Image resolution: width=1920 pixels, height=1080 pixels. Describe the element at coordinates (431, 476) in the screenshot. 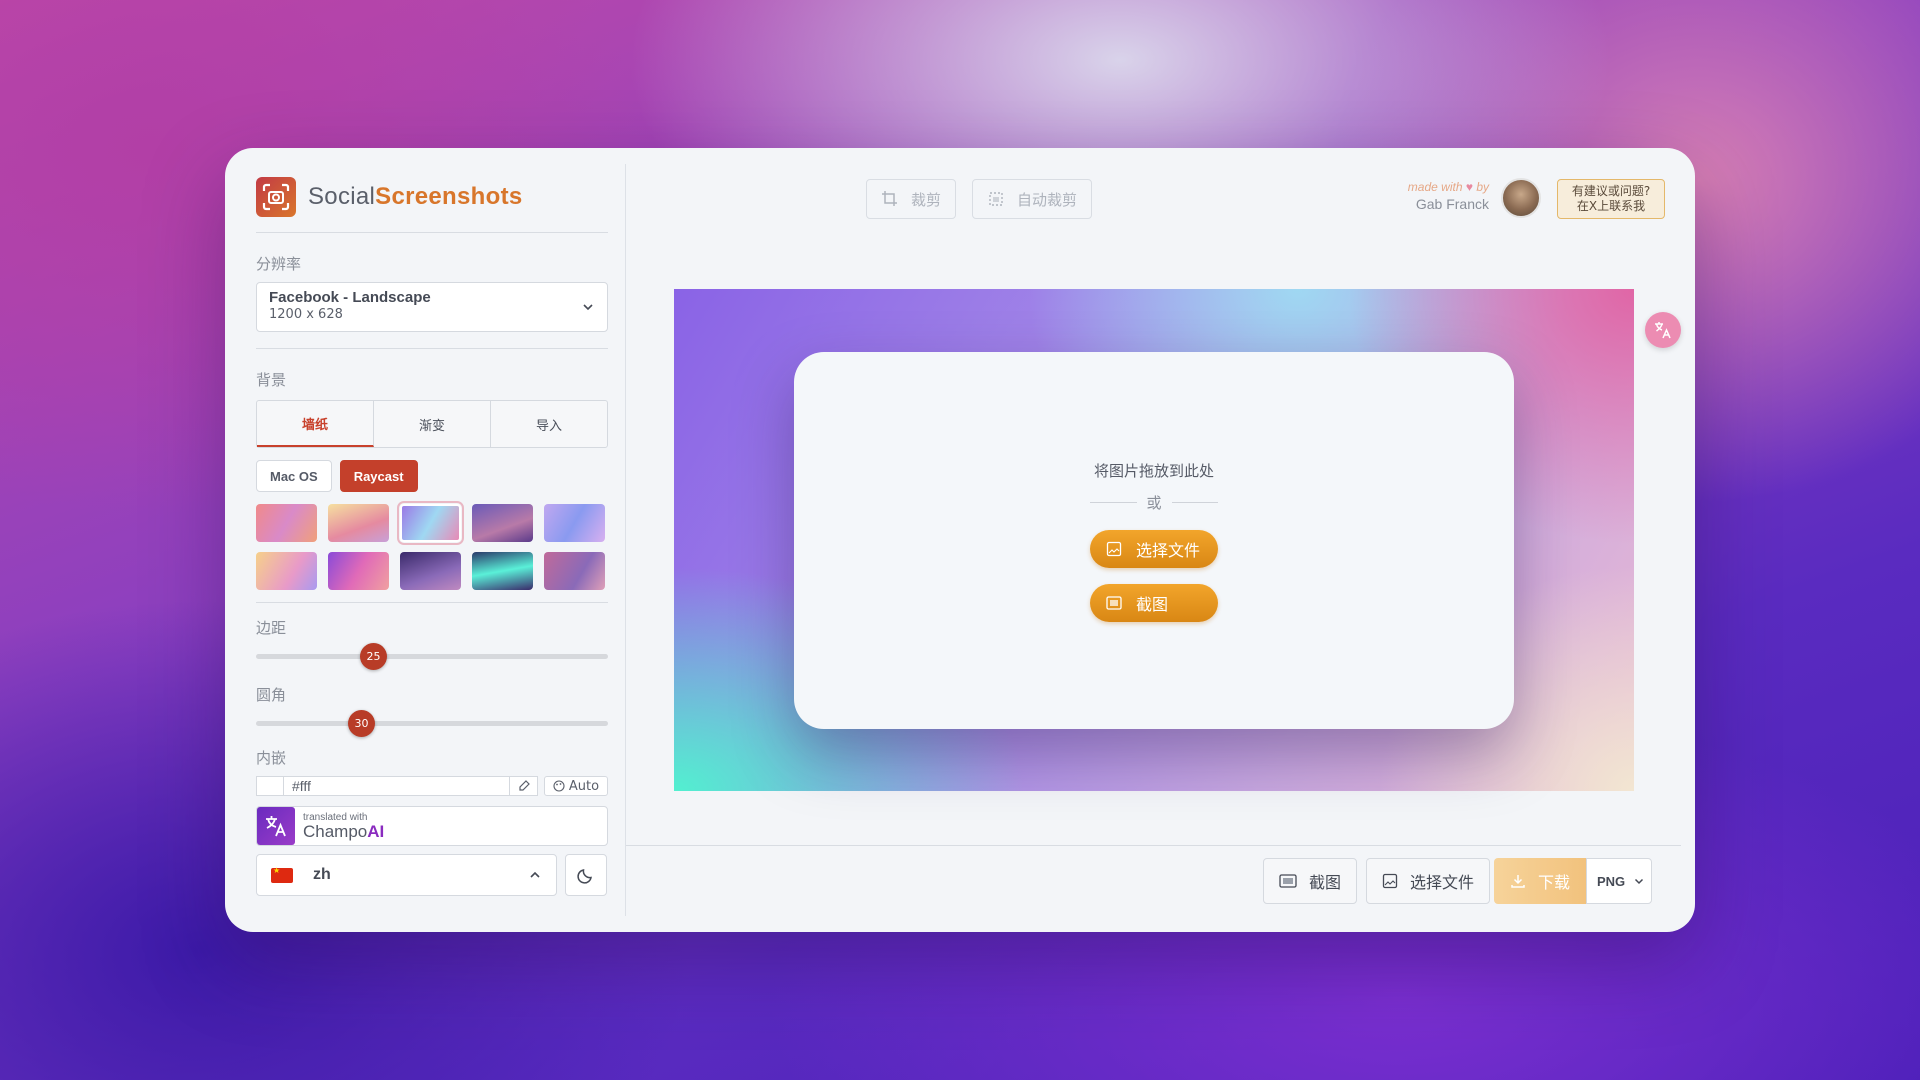

I see `wallpaper-set-chips: Mac OS Raycast` at that location.